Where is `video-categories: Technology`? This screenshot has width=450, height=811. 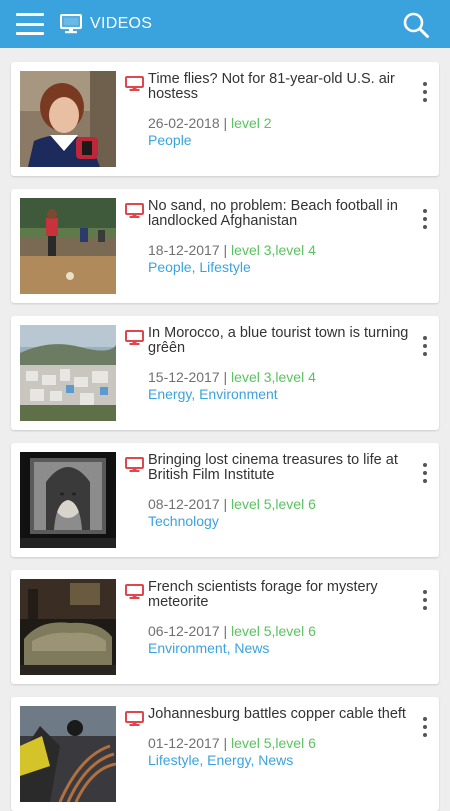
video-categories: Technology is located at coordinates (279, 521).